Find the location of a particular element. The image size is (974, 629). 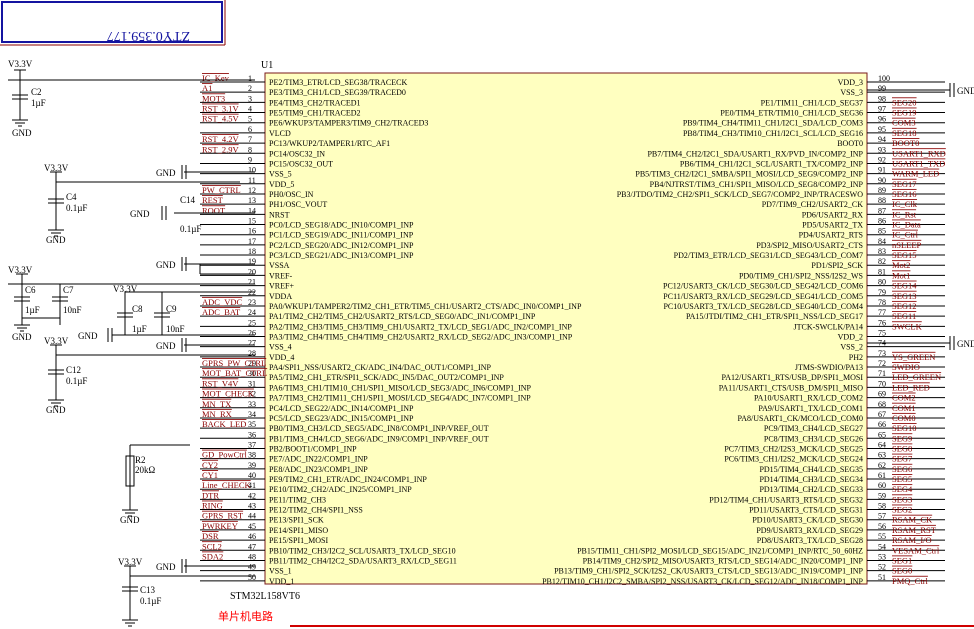

left-pin-number: 47 is located at coordinates (252, 546).